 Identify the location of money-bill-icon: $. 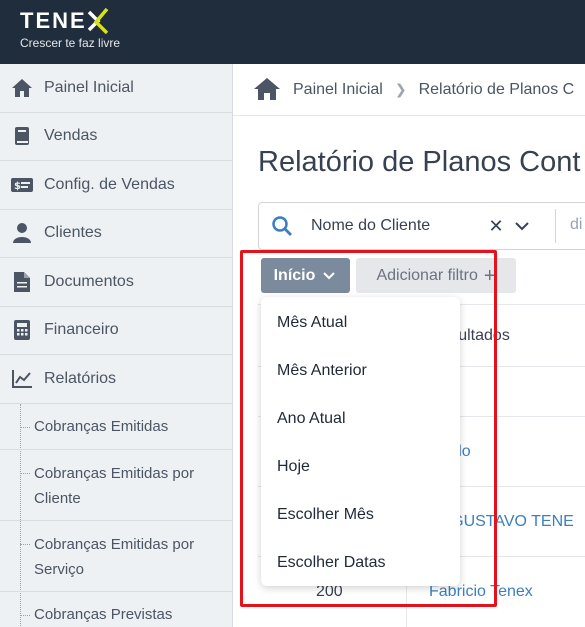
(22, 185).